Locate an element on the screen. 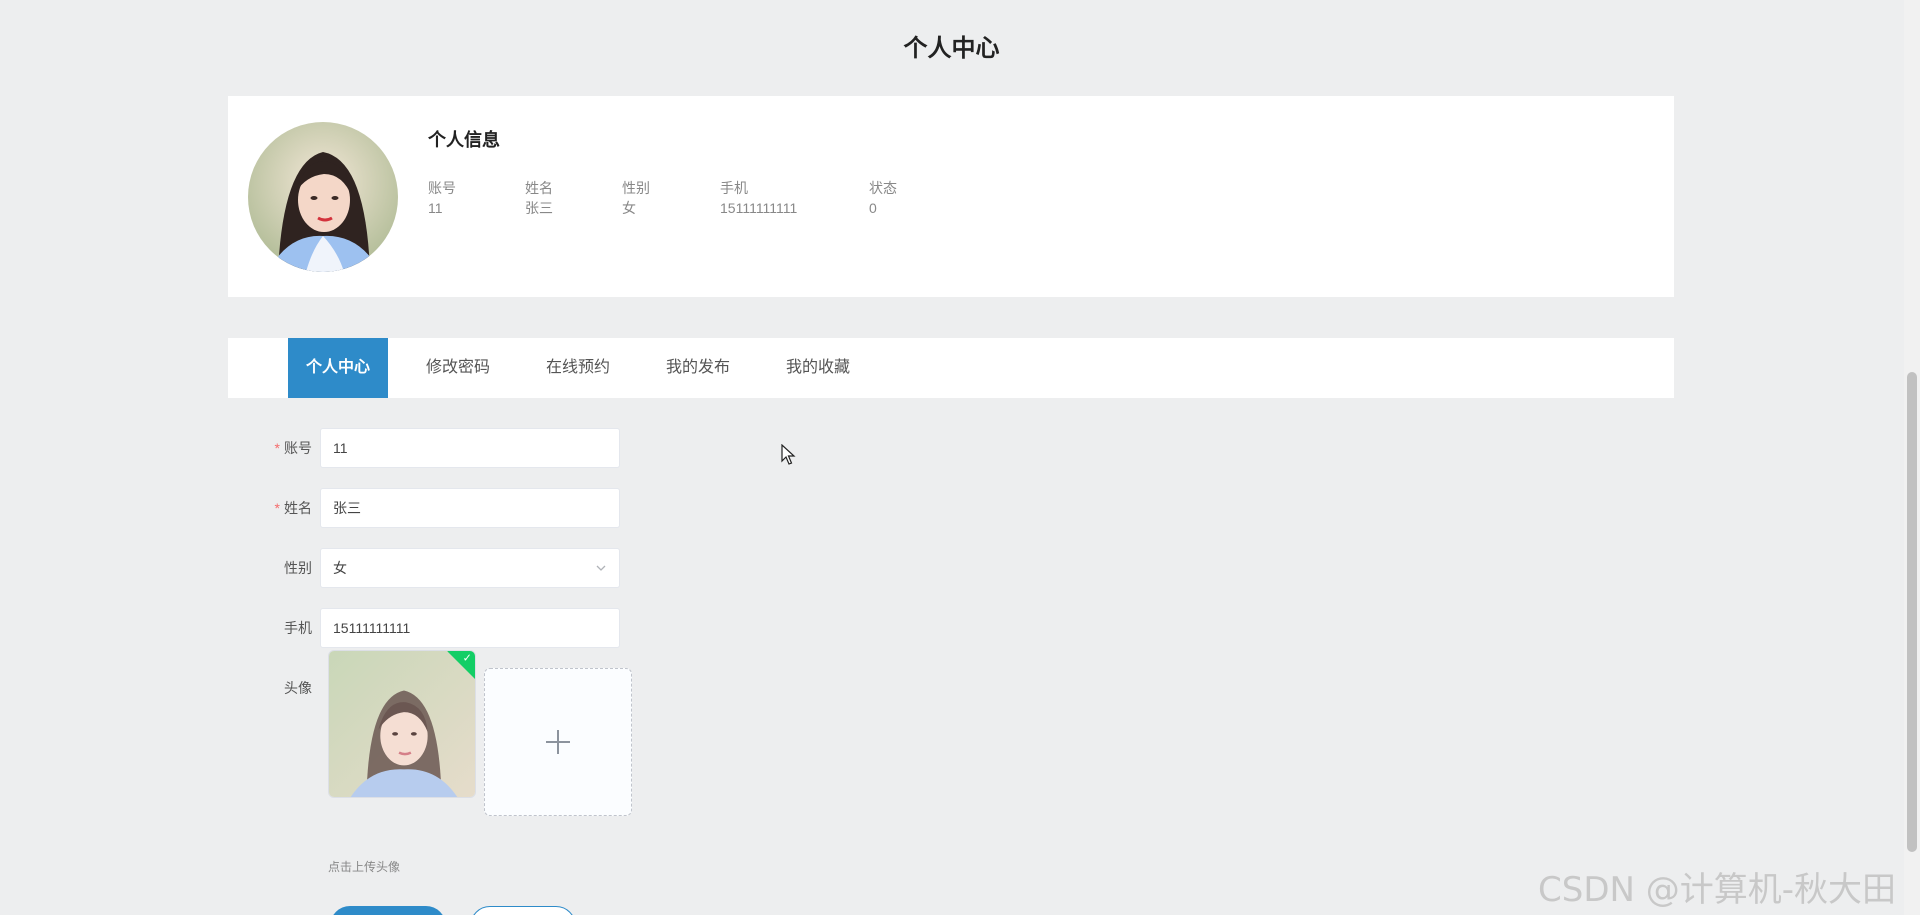 This screenshot has width=1920, height=915. info-value: 0 is located at coordinates (873, 208).